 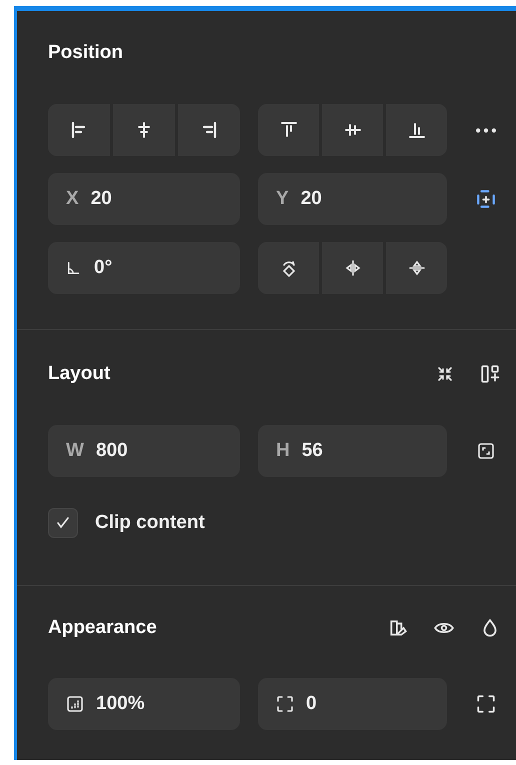 What do you see at coordinates (352, 451) in the screenshot?
I see `input-field: H 56` at bounding box center [352, 451].